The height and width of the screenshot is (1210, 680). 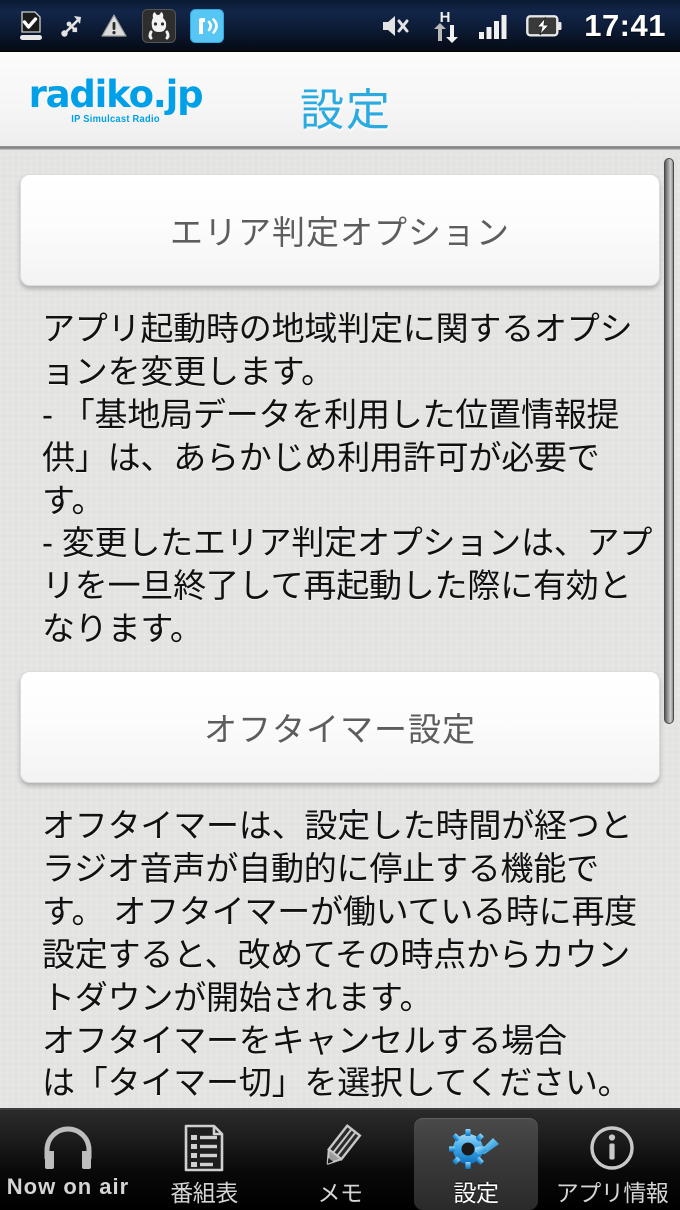 I want to click on tab-label: メモ, so click(x=340, y=1193).